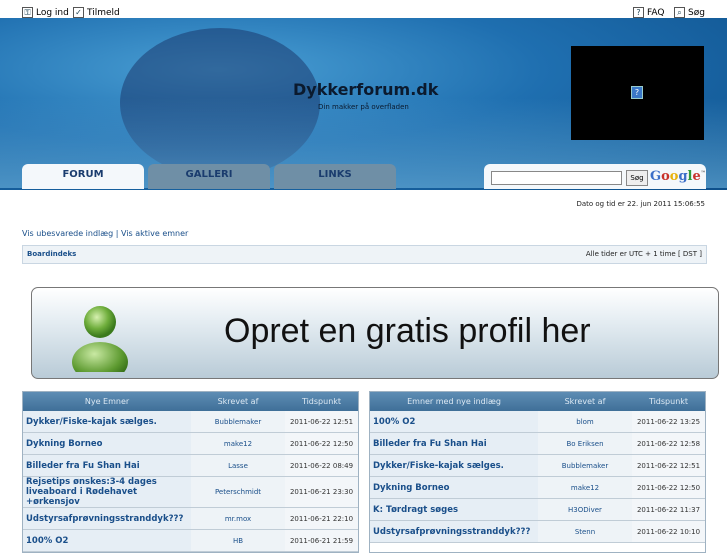 The width and height of the screenshot is (727, 553). Describe the element at coordinates (556, 178) in the screenshot. I see `google-search-input` at that location.